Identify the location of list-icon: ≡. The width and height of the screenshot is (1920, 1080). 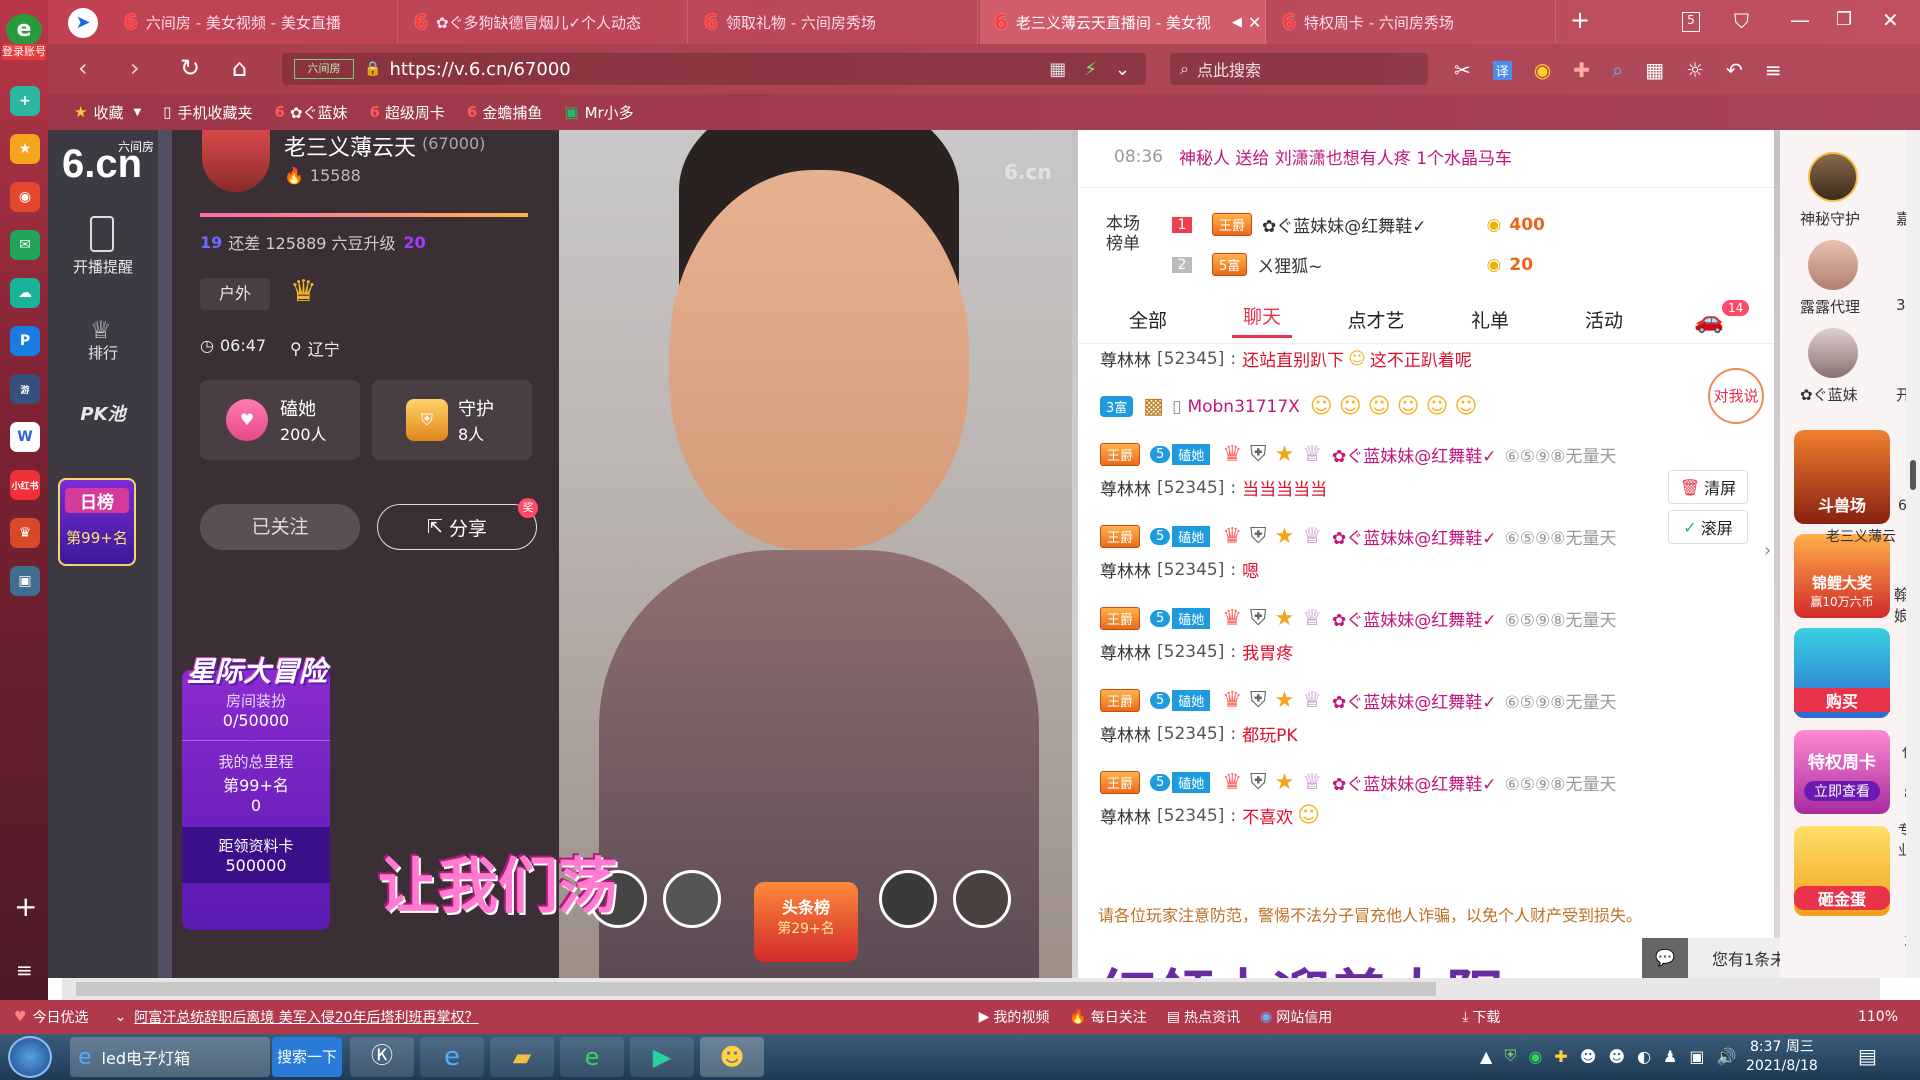
(24, 970).